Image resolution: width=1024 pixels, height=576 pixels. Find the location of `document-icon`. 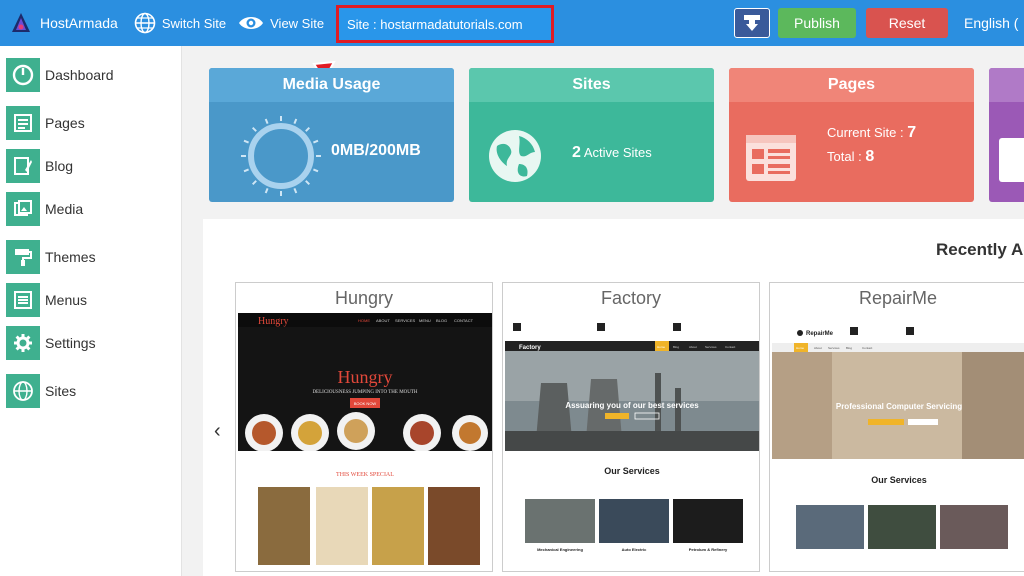

document-icon is located at coordinates (1011, 160).